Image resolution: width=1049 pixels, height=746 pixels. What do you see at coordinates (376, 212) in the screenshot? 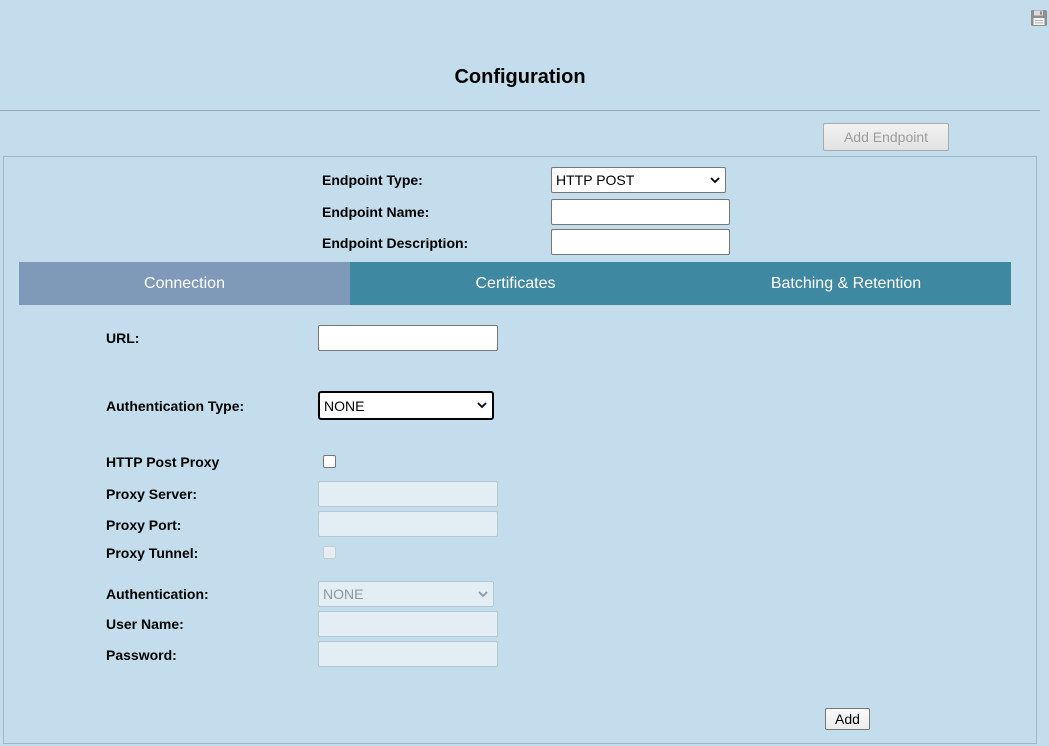
I see `endpoint-name-label: Endpoint Name:` at bounding box center [376, 212].